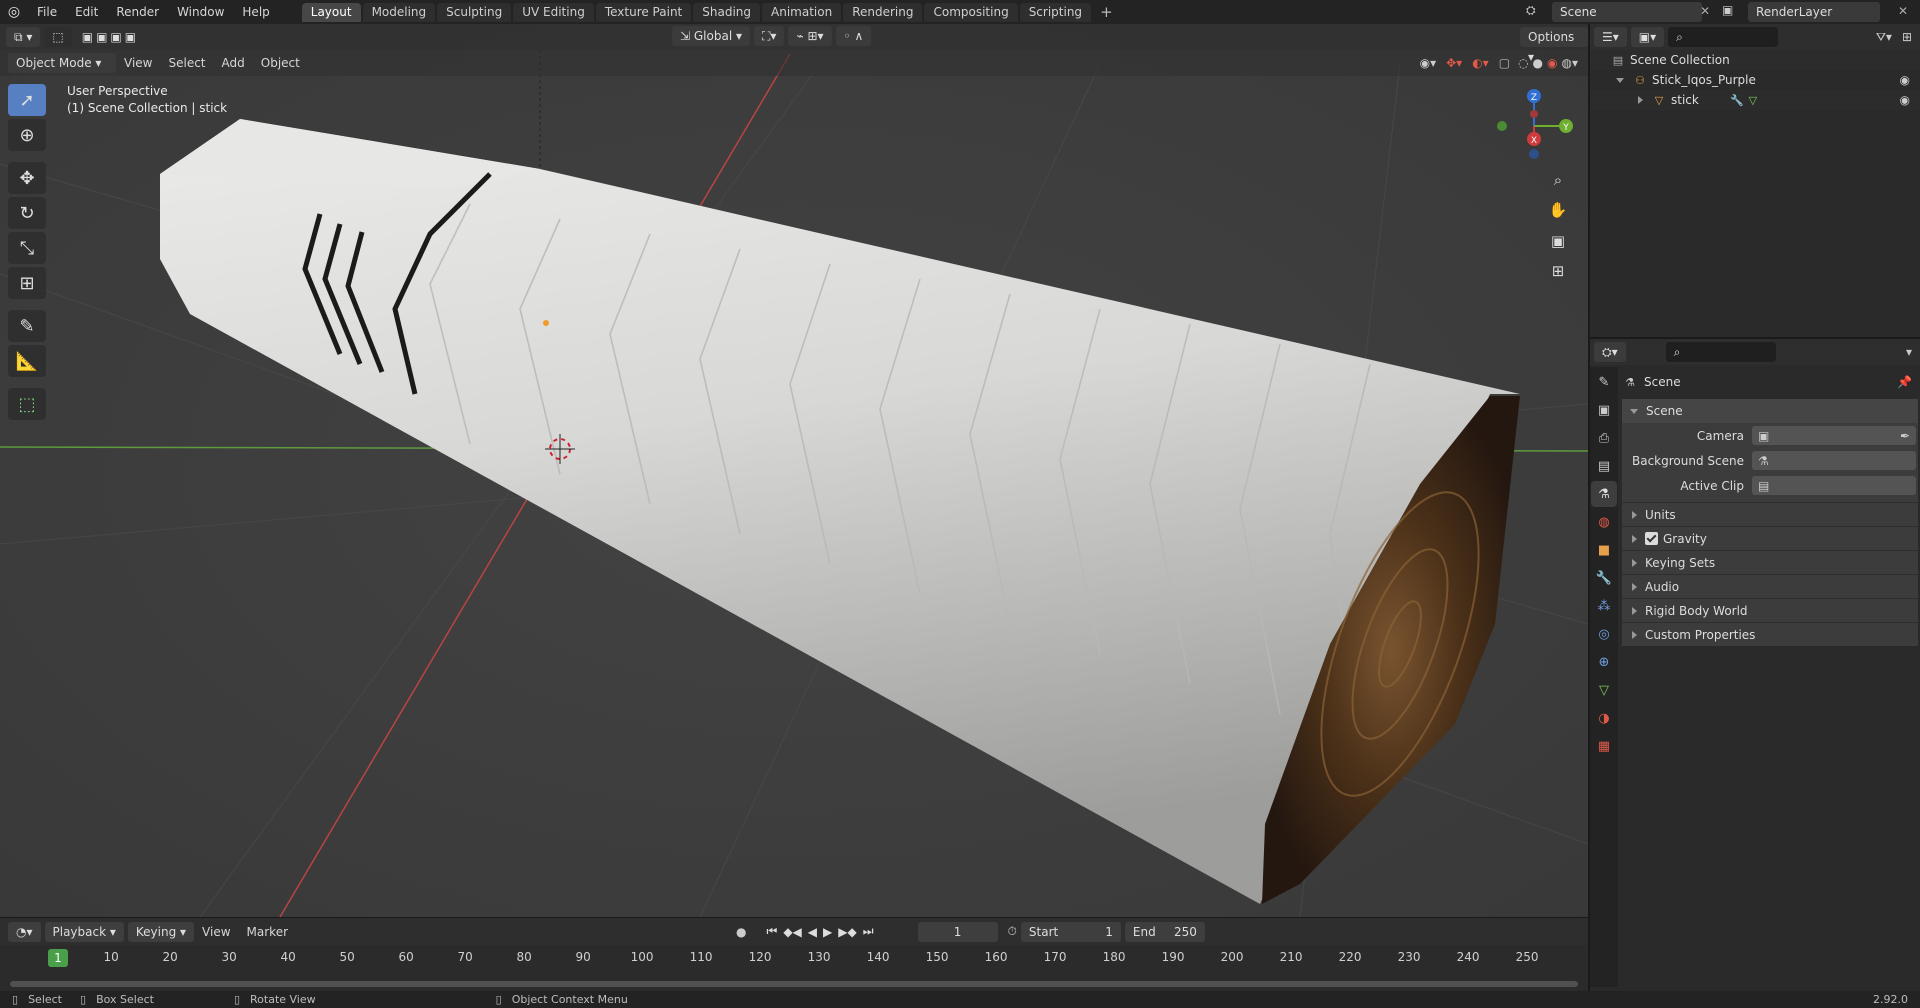 The image size is (1920, 1008). Describe the element at coordinates (553, 12) in the screenshot. I see `tab-uv-editing: UV Editing` at that location.